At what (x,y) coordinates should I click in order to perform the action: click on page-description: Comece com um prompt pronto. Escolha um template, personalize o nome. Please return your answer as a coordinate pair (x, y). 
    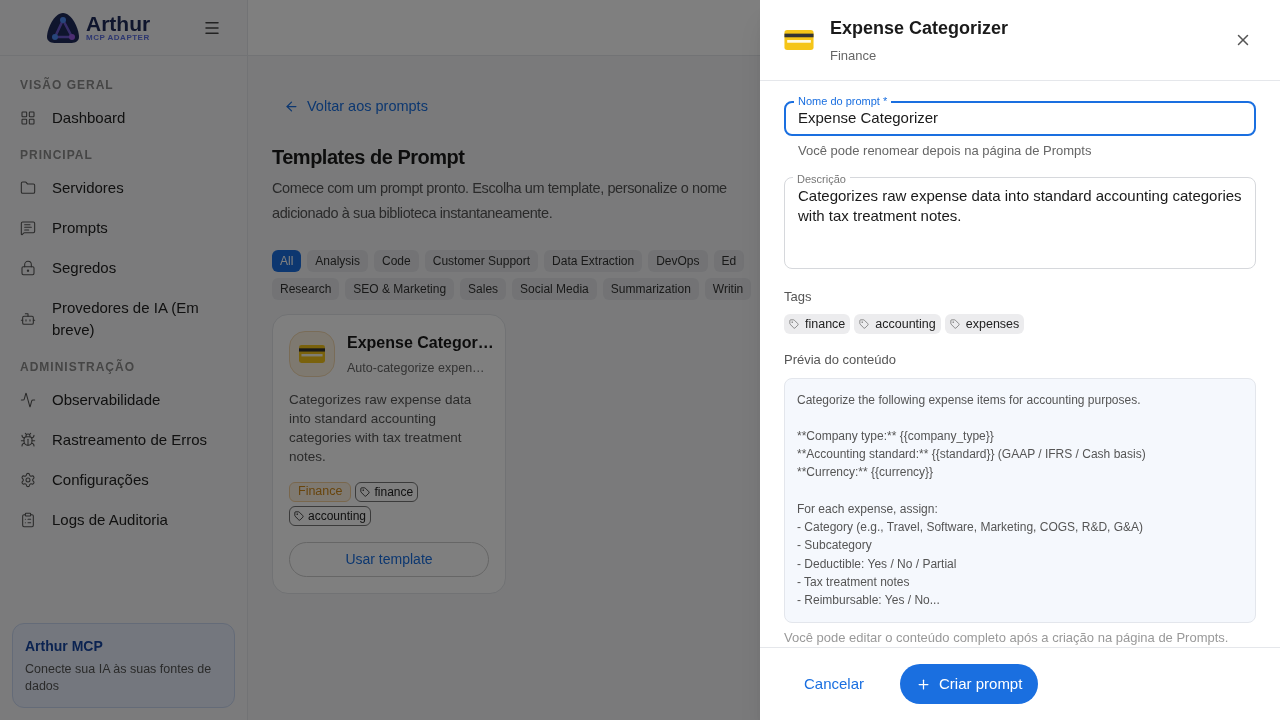
    Looking at the image, I should click on (499, 188).